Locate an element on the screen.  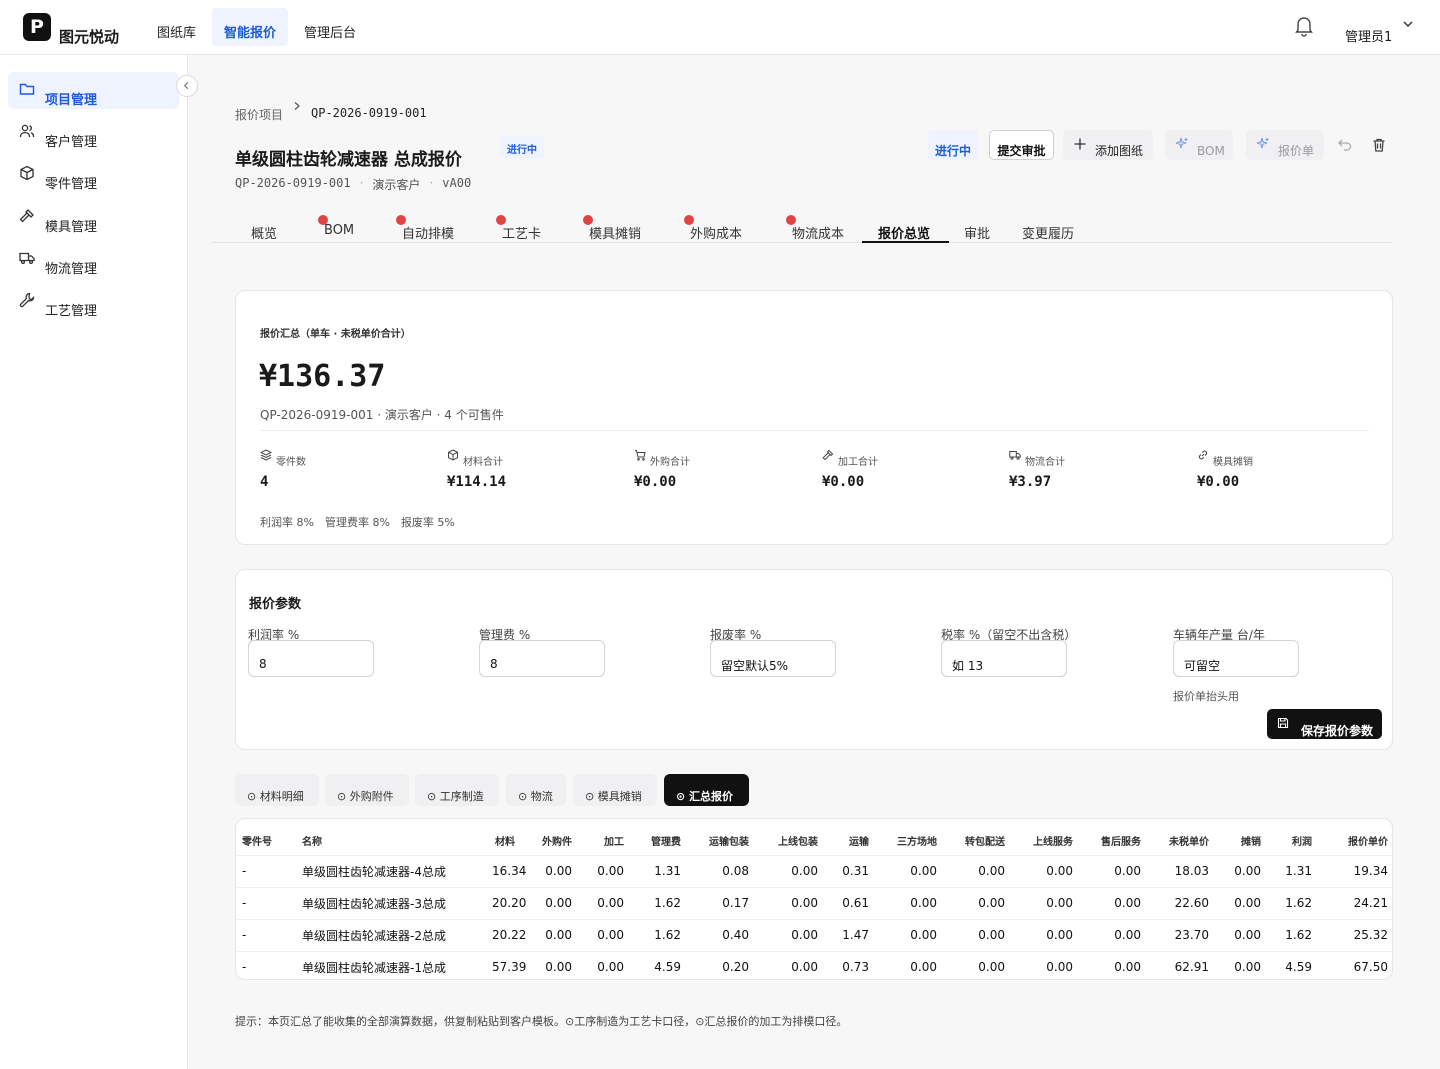
tab-overview: 概览 is located at coordinates (266, 227).